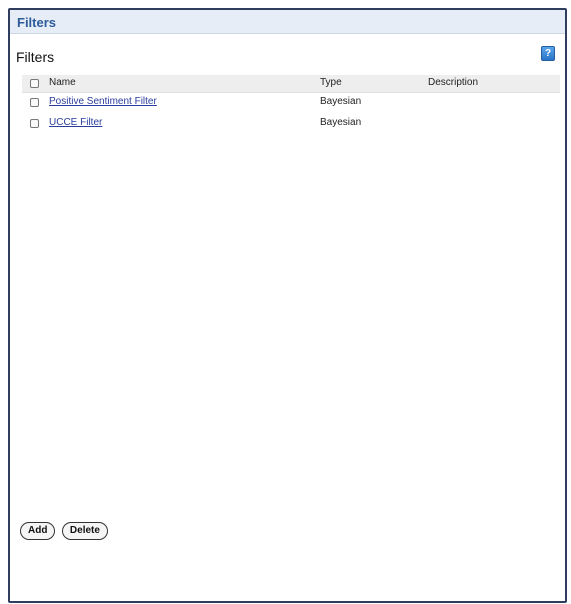 The image size is (571, 604). Describe the element at coordinates (287, 22) in the screenshot. I see `panel-header: Filters` at that location.